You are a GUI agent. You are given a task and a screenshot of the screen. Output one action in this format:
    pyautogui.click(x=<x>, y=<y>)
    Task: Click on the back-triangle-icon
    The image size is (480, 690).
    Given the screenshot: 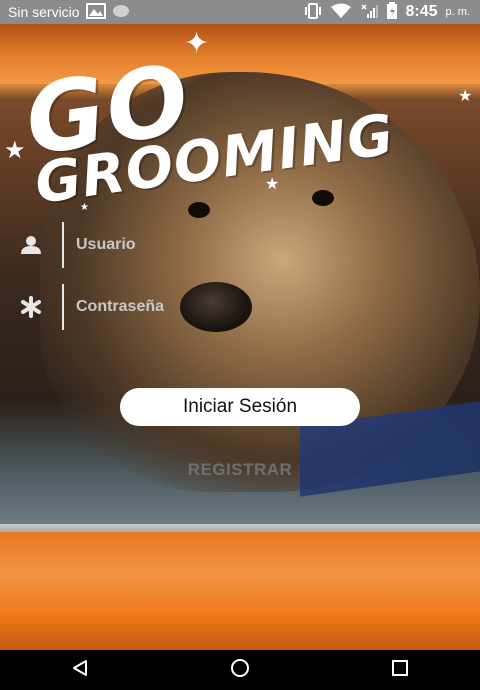 What is the action you would take?
    pyautogui.click(x=80, y=670)
    